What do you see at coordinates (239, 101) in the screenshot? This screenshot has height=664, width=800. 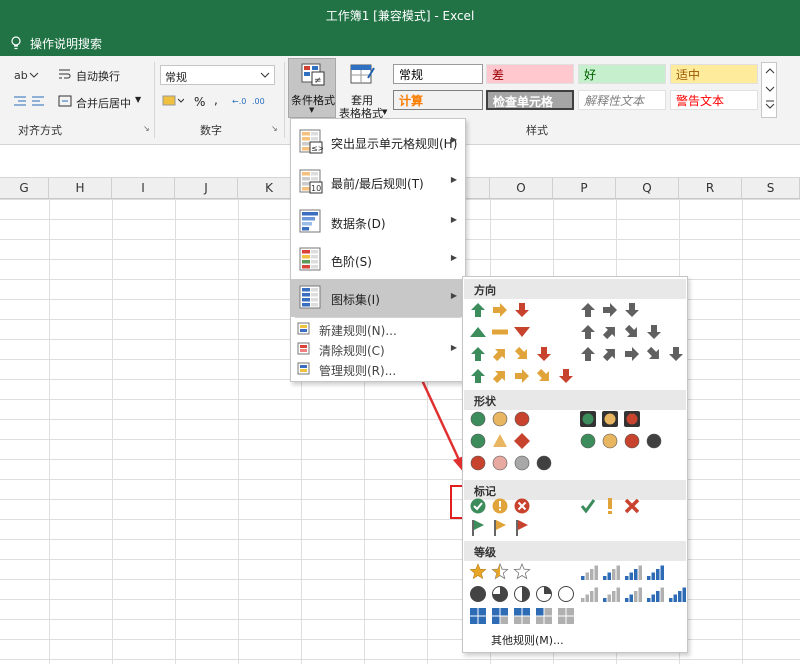 I see `svg-text: ←.0` at bounding box center [239, 101].